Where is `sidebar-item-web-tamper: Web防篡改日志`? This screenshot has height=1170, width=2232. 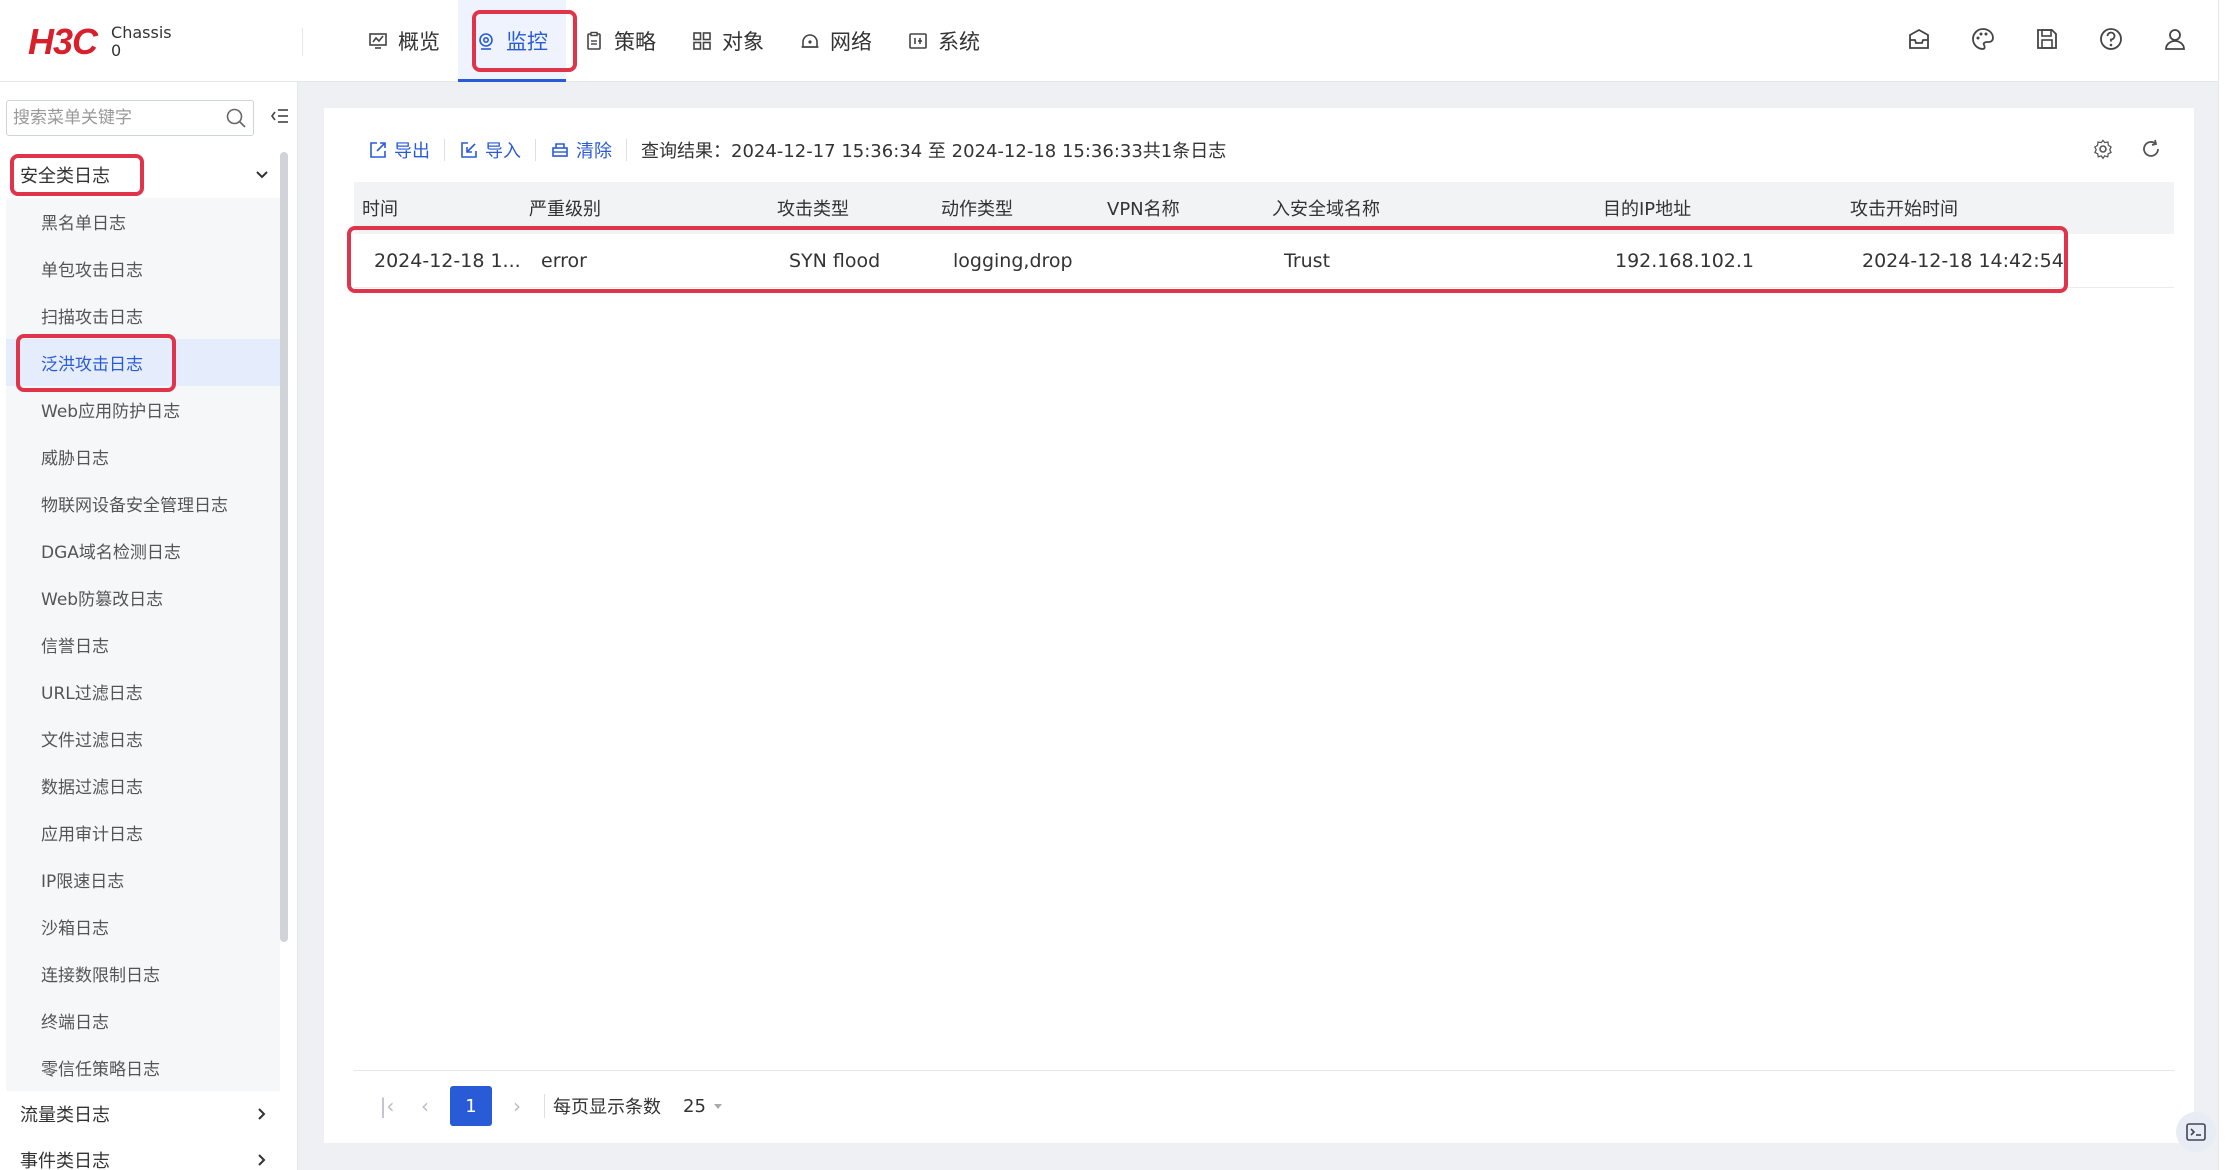
sidebar-item-web-tamper: Web防篡改日志 is located at coordinates (143, 597).